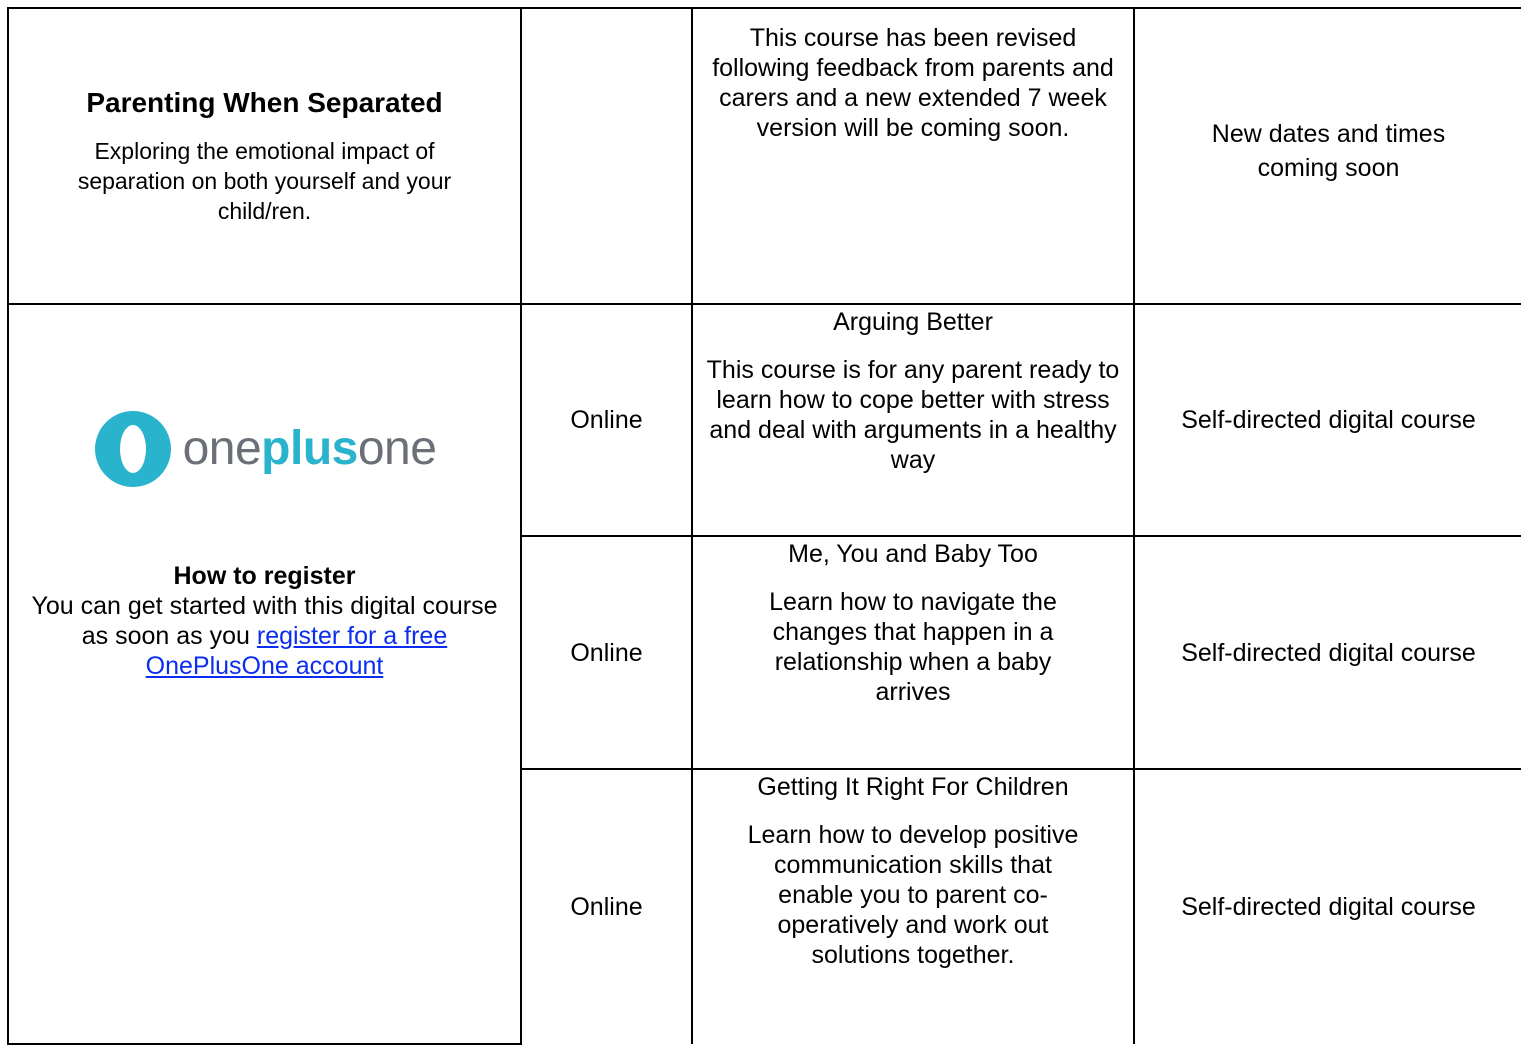 This screenshot has width=1521, height=1045. I want to click on wordmark-suffix: one, so click(397, 448).